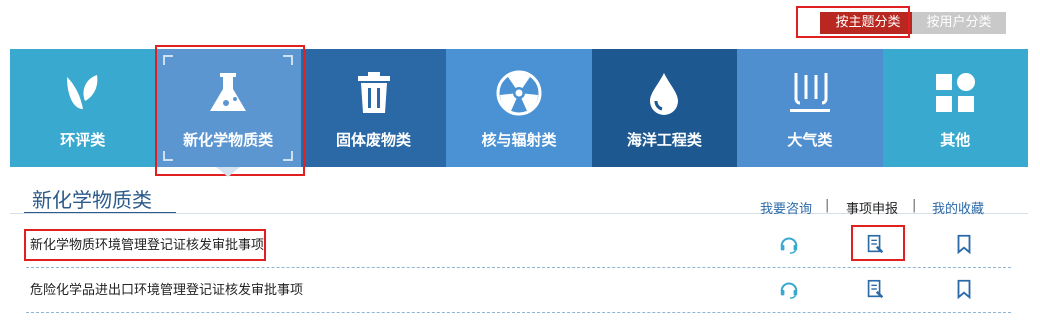 The height and width of the screenshot is (321, 1040). I want to click on category-tab-other: 其他, so click(955, 108).